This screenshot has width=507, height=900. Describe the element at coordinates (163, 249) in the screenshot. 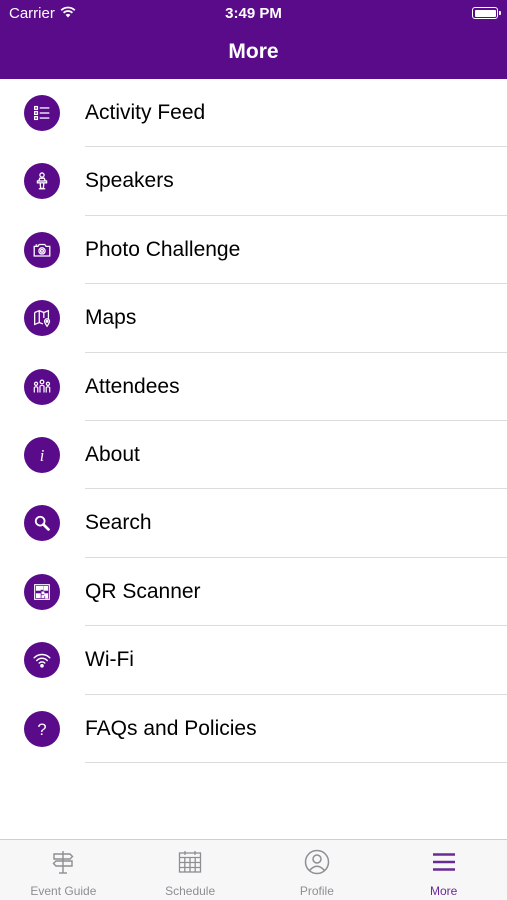

I see `menu-item-label: Photo Challenge` at that location.